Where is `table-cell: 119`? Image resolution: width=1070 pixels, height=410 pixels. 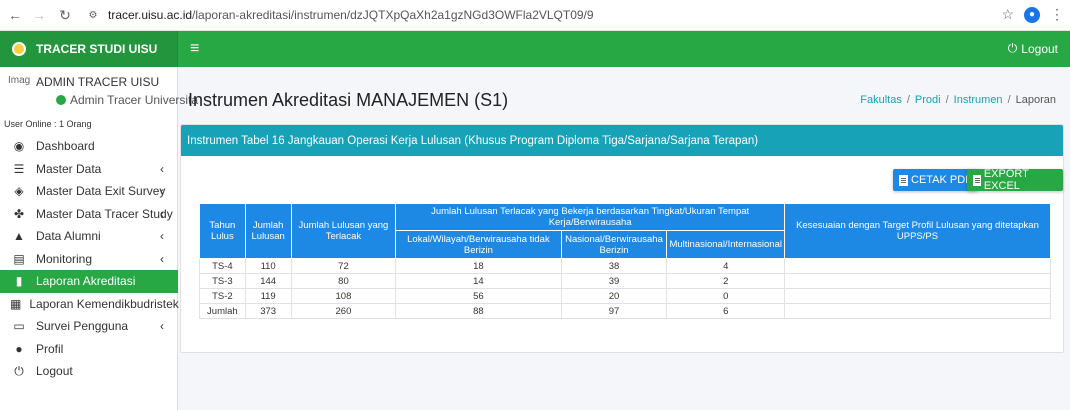 table-cell: 119 is located at coordinates (268, 296).